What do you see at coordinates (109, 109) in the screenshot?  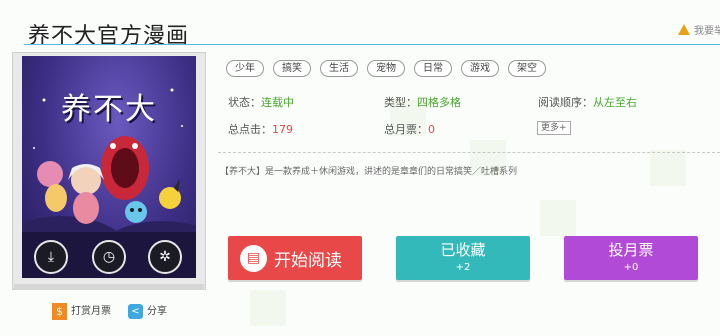 I see `cover-logo-text: 养不大` at bounding box center [109, 109].